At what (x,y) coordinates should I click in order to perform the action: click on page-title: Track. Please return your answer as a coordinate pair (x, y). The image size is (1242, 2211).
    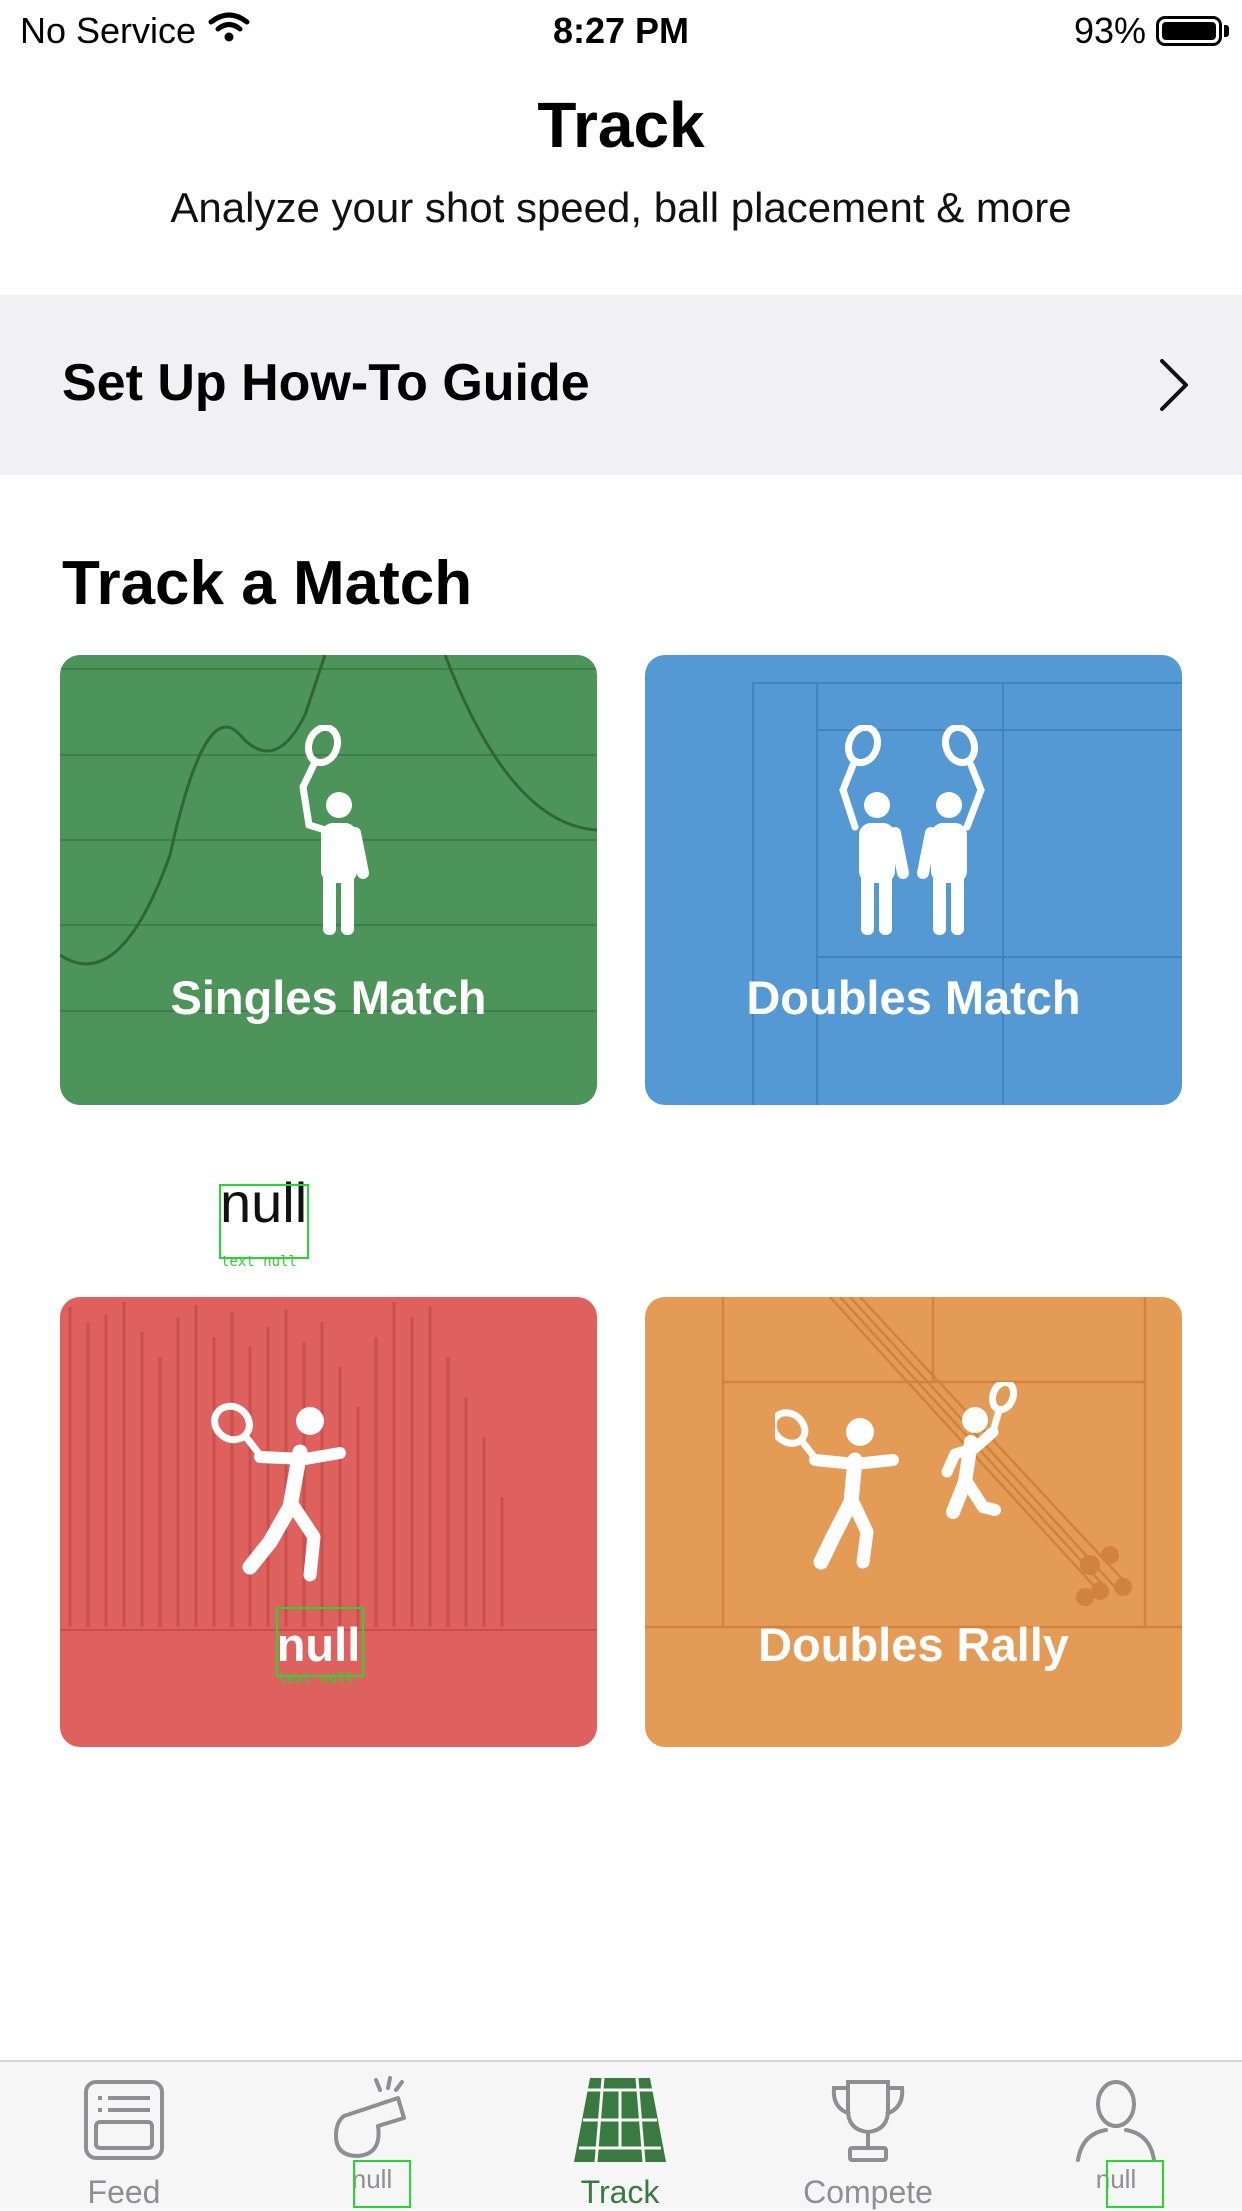
    Looking at the image, I should click on (621, 125).